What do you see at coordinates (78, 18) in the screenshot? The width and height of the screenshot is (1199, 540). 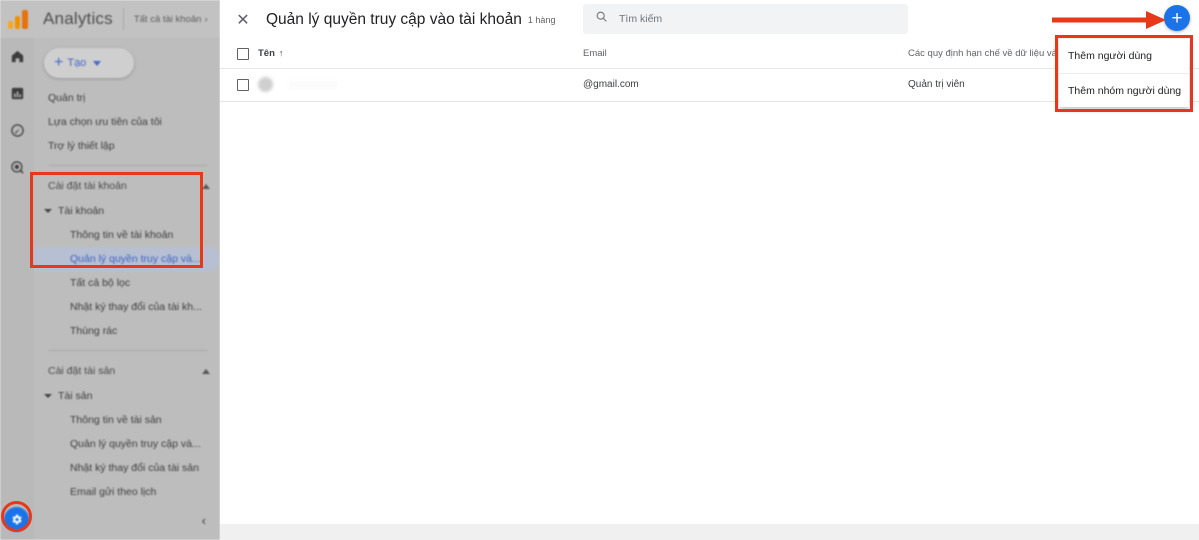 I see `brand-title: Analytics` at bounding box center [78, 18].